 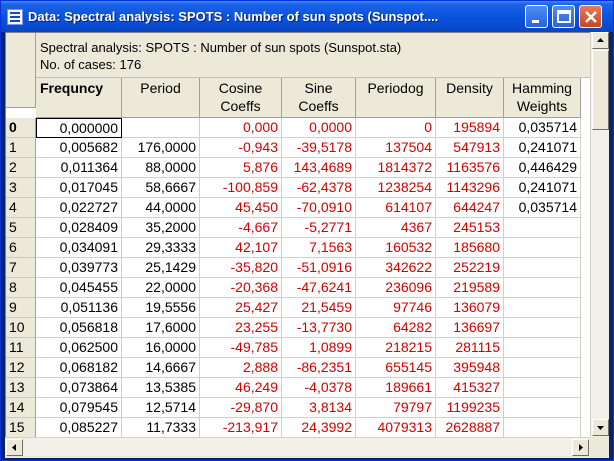 What do you see at coordinates (161, 248) in the screenshot?
I see `cell-per: 29,3333` at bounding box center [161, 248].